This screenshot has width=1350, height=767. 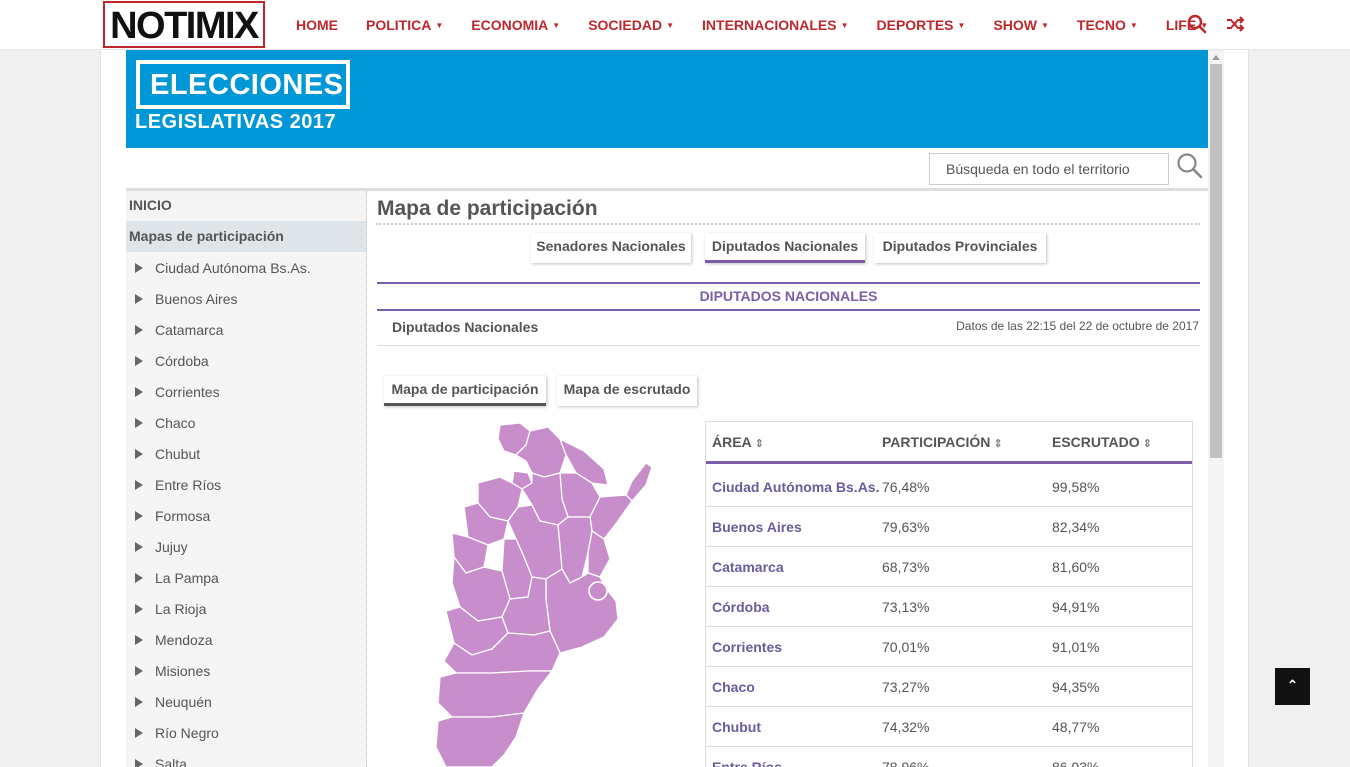 What do you see at coordinates (1216, 261) in the screenshot?
I see `scrollbar-thumb` at bounding box center [1216, 261].